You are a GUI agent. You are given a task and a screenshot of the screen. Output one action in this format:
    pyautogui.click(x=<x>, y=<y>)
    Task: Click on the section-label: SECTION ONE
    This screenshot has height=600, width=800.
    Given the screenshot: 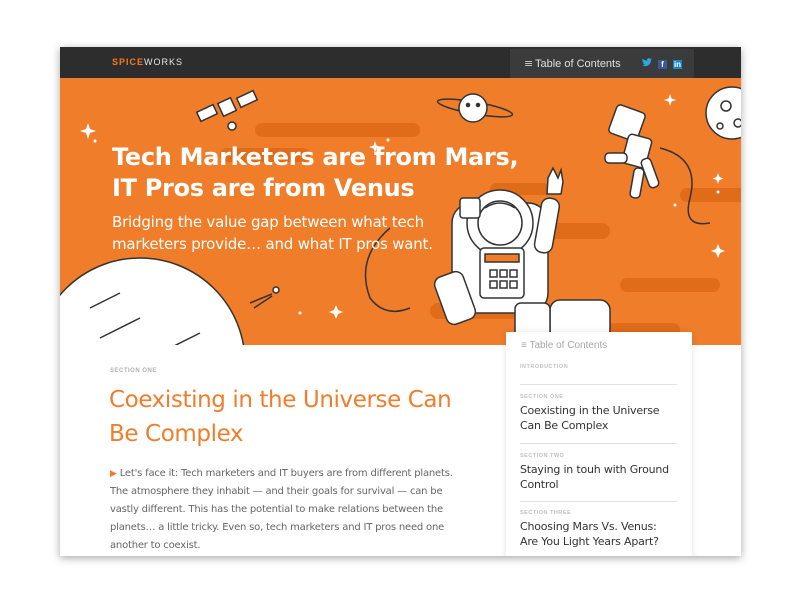 What is the action you would take?
    pyautogui.click(x=133, y=371)
    